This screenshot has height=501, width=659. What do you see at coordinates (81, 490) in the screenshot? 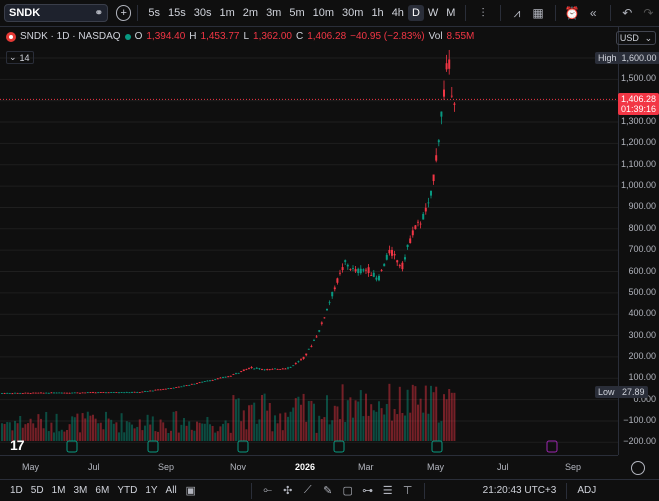
I see `range-3m: 3M` at bounding box center [81, 490].